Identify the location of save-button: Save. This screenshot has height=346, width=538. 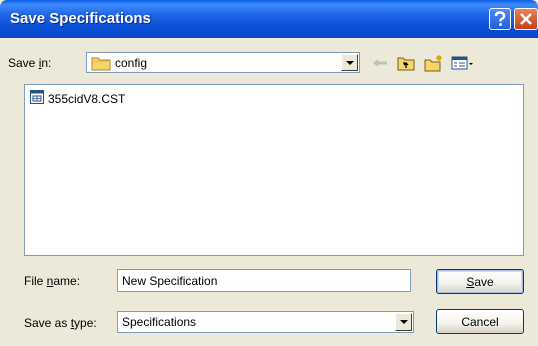
(480, 281).